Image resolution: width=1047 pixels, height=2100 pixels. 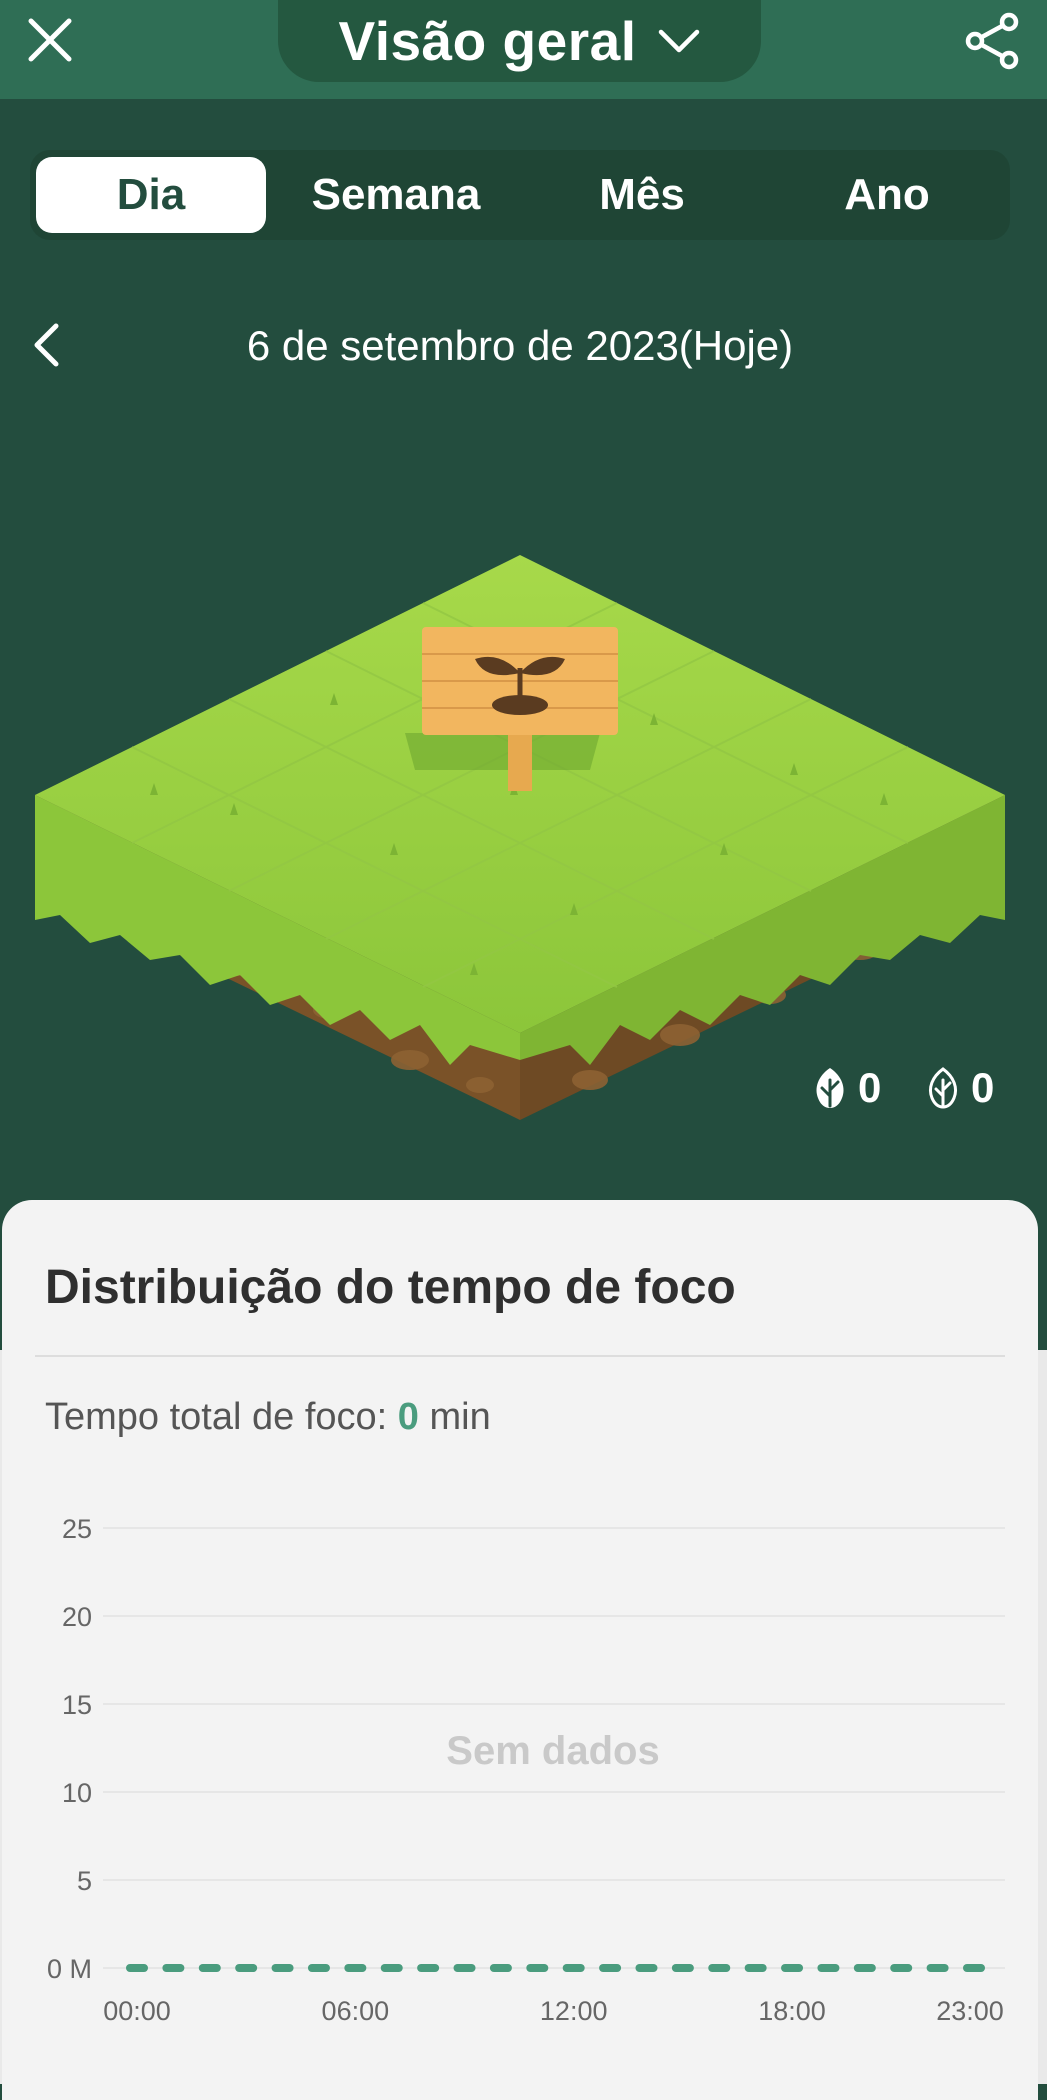 What do you see at coordinates (77, 1617) in the screenshot?
I see `y-tick-label: 20` at bounding box center [77, 1617].